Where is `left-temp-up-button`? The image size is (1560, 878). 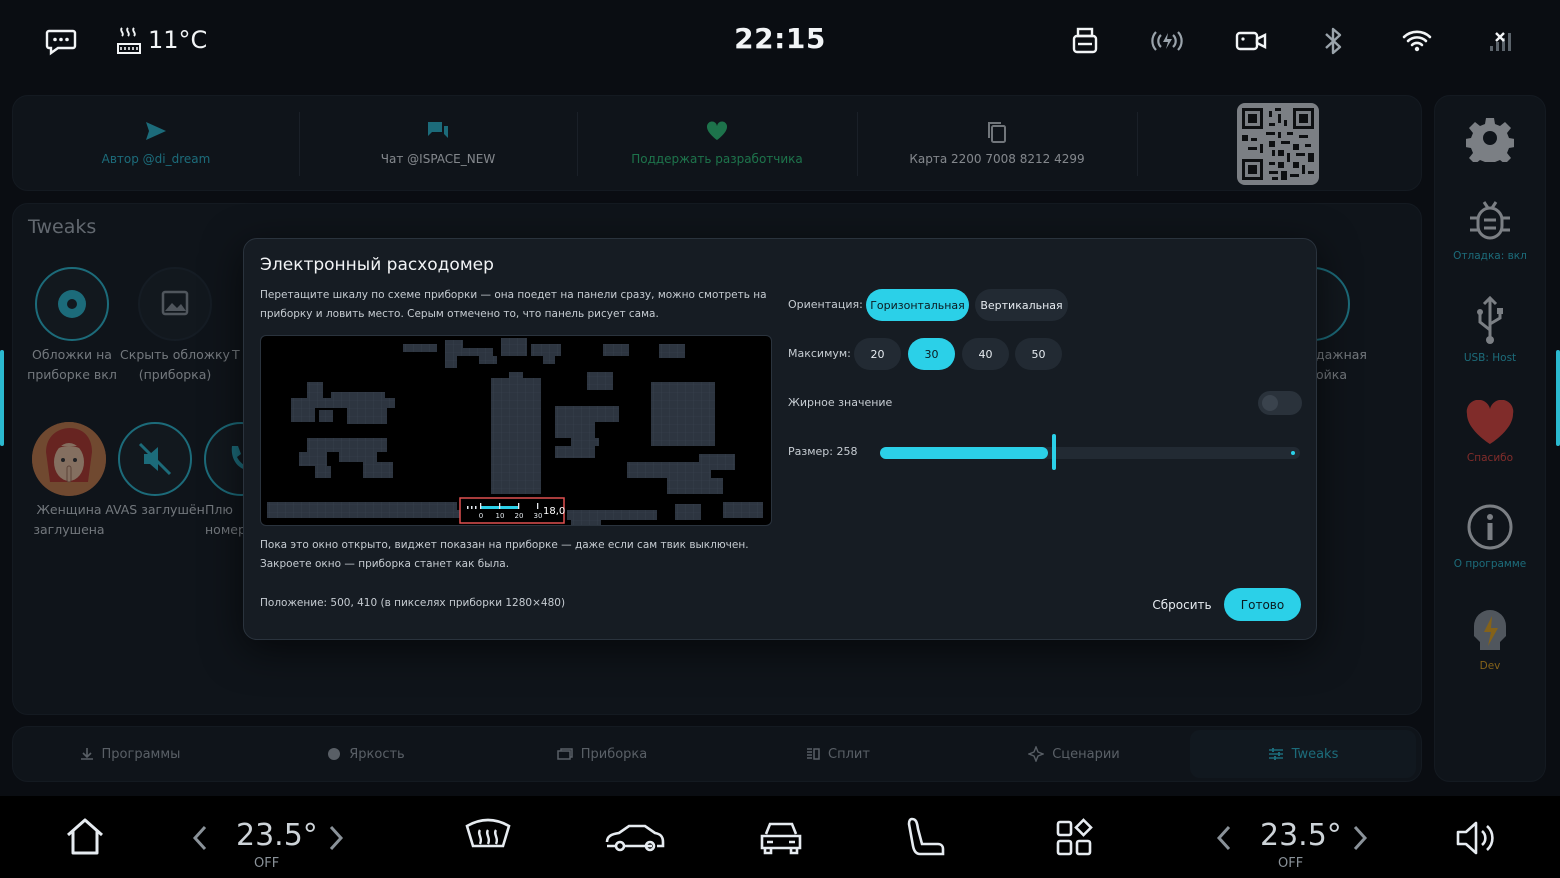
left-temp-up-button is located at coordinates (336, 838).